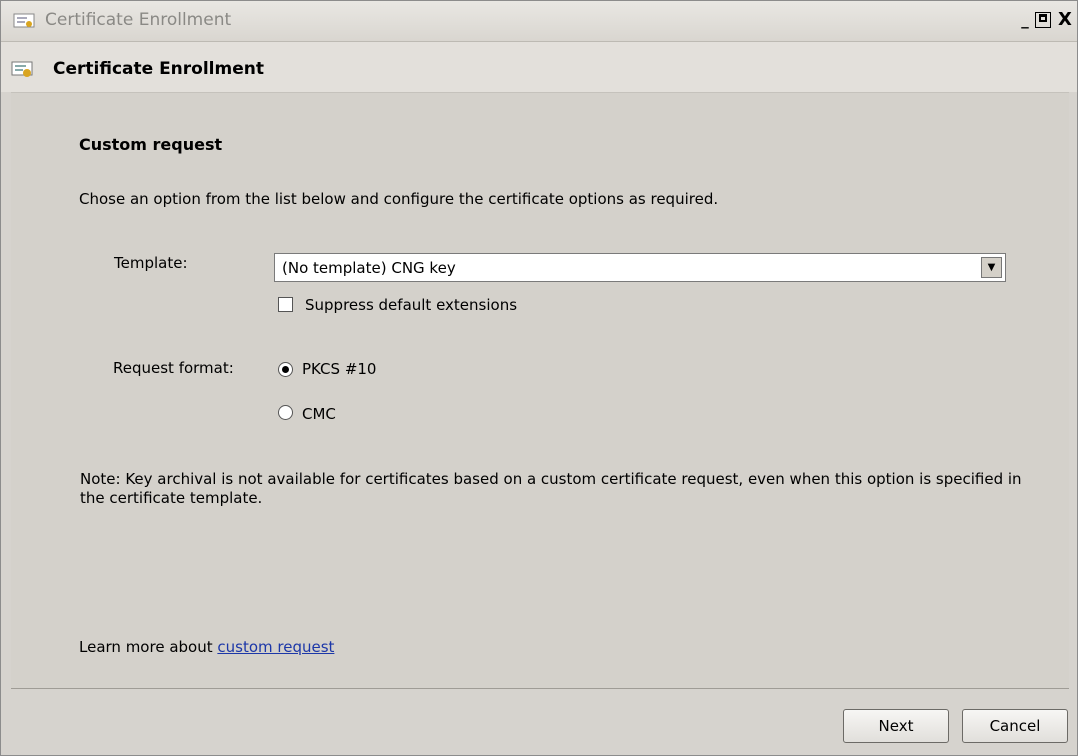  I want to click on template-select-value: (No template) CNG key, so click(369, 268).